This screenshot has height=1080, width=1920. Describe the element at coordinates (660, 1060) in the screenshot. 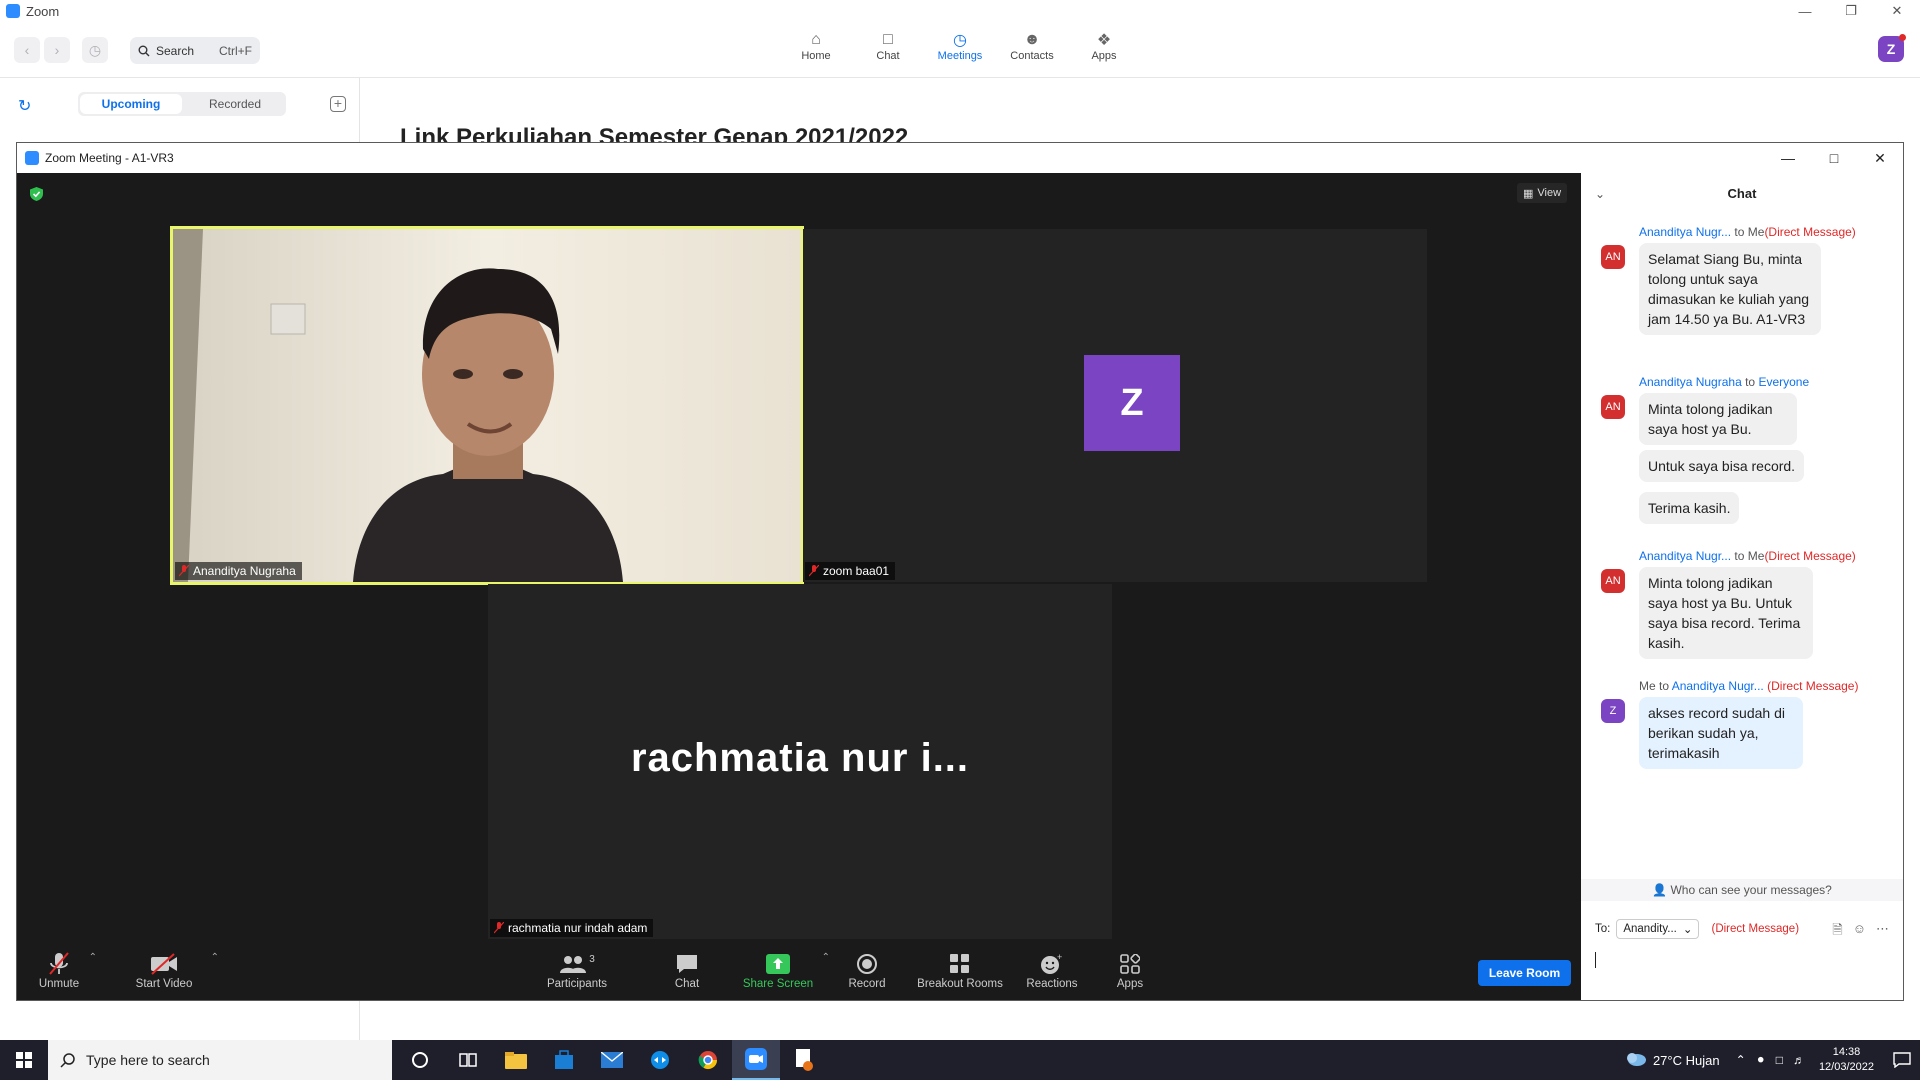

I see `teamviewer-icon` at that location.